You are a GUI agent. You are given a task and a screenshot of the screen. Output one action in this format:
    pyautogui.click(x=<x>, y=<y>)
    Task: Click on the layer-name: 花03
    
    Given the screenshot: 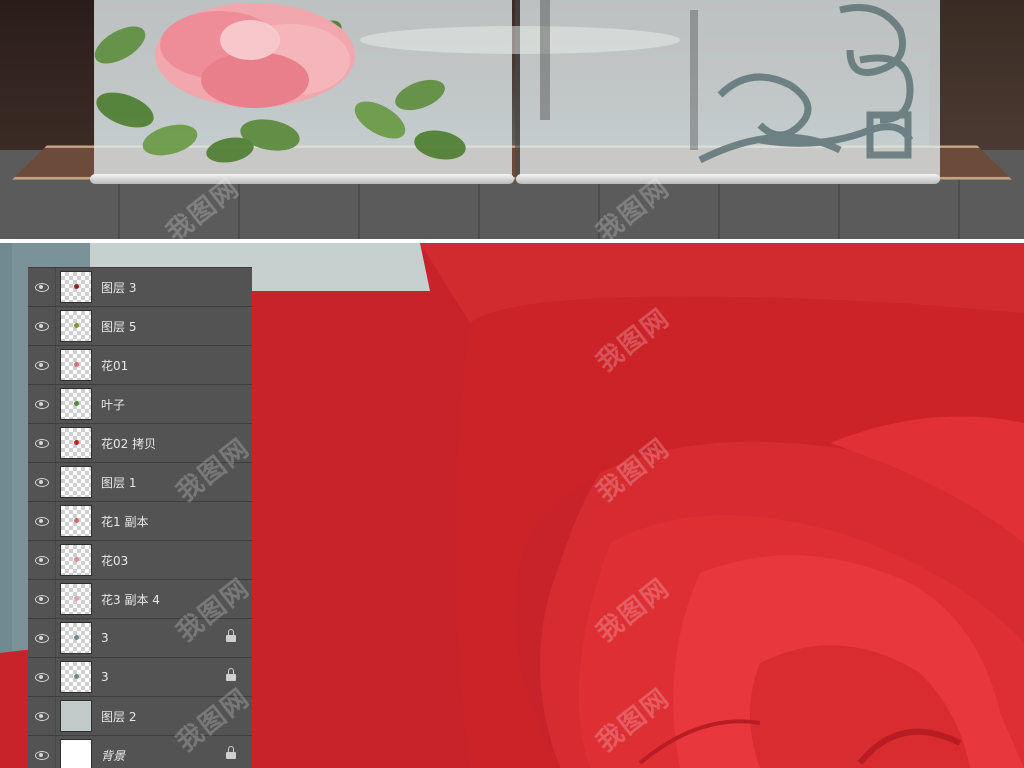 What is the action you would take?
    pyautogui.click(x=114, y=560)
    